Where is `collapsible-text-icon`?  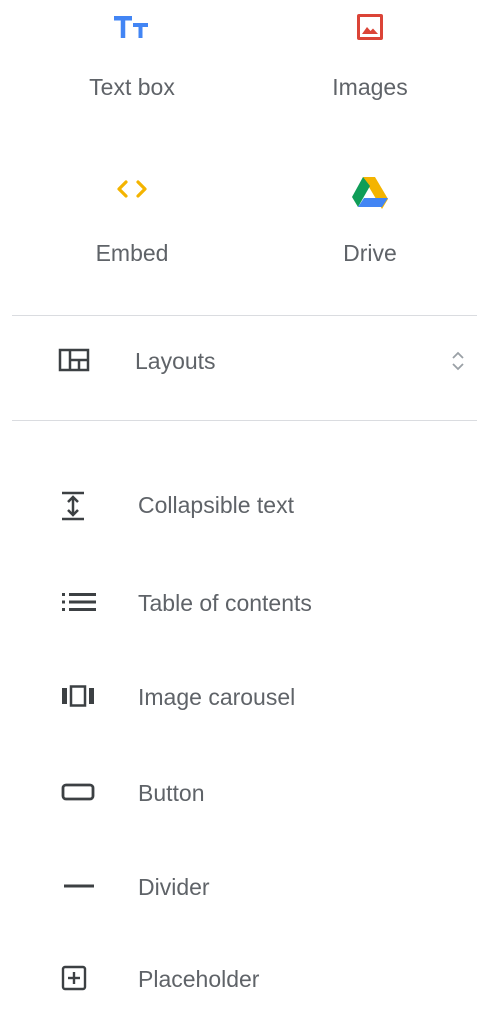 collapsible-text-icon is located at coordinates (73, 506).